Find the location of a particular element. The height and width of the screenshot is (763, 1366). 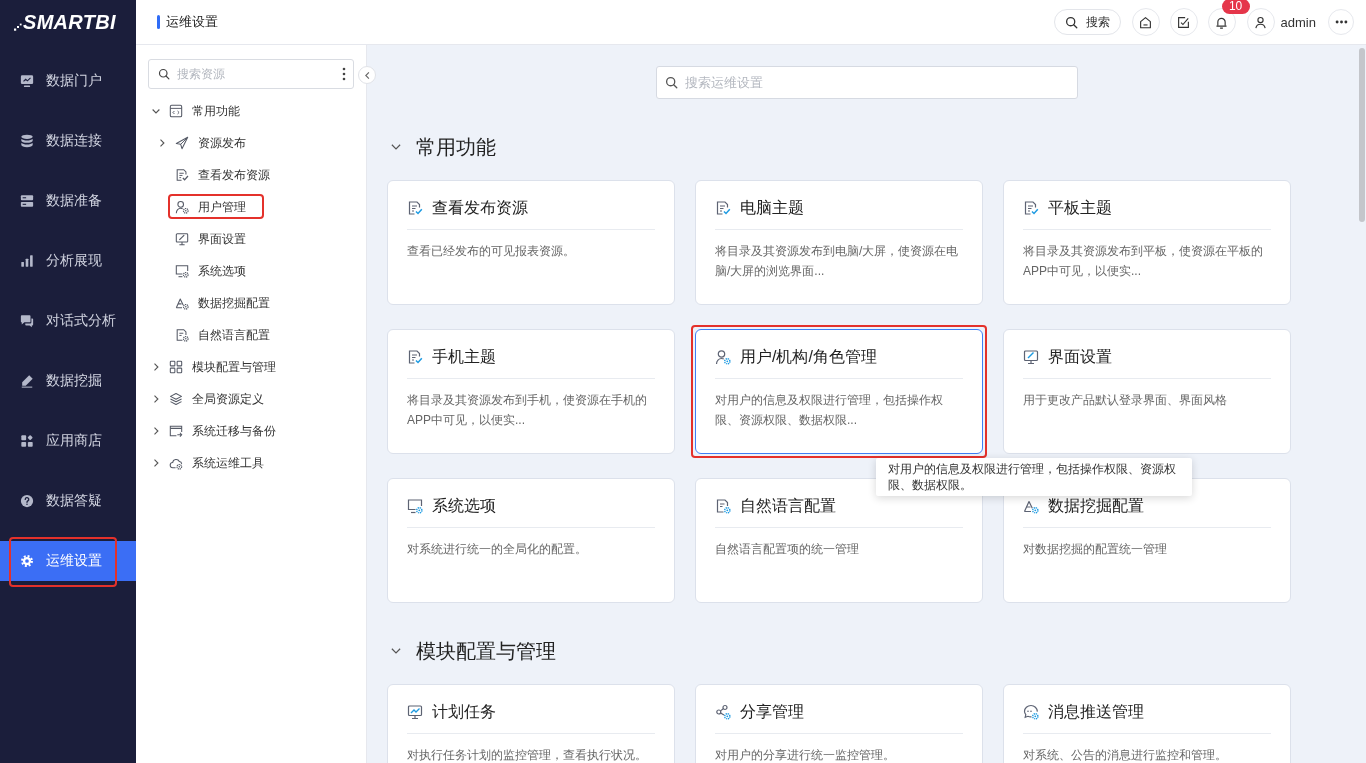

tree-item: 资源发布 is located at coordinates (251, 143).